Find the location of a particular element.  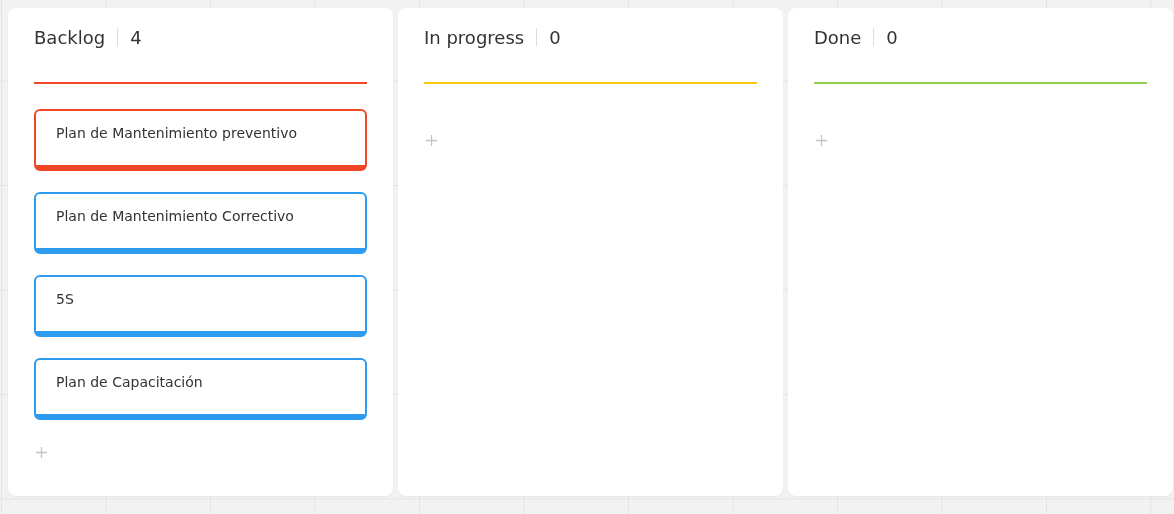

task-card: 5S is located at coordinates (200, 306).